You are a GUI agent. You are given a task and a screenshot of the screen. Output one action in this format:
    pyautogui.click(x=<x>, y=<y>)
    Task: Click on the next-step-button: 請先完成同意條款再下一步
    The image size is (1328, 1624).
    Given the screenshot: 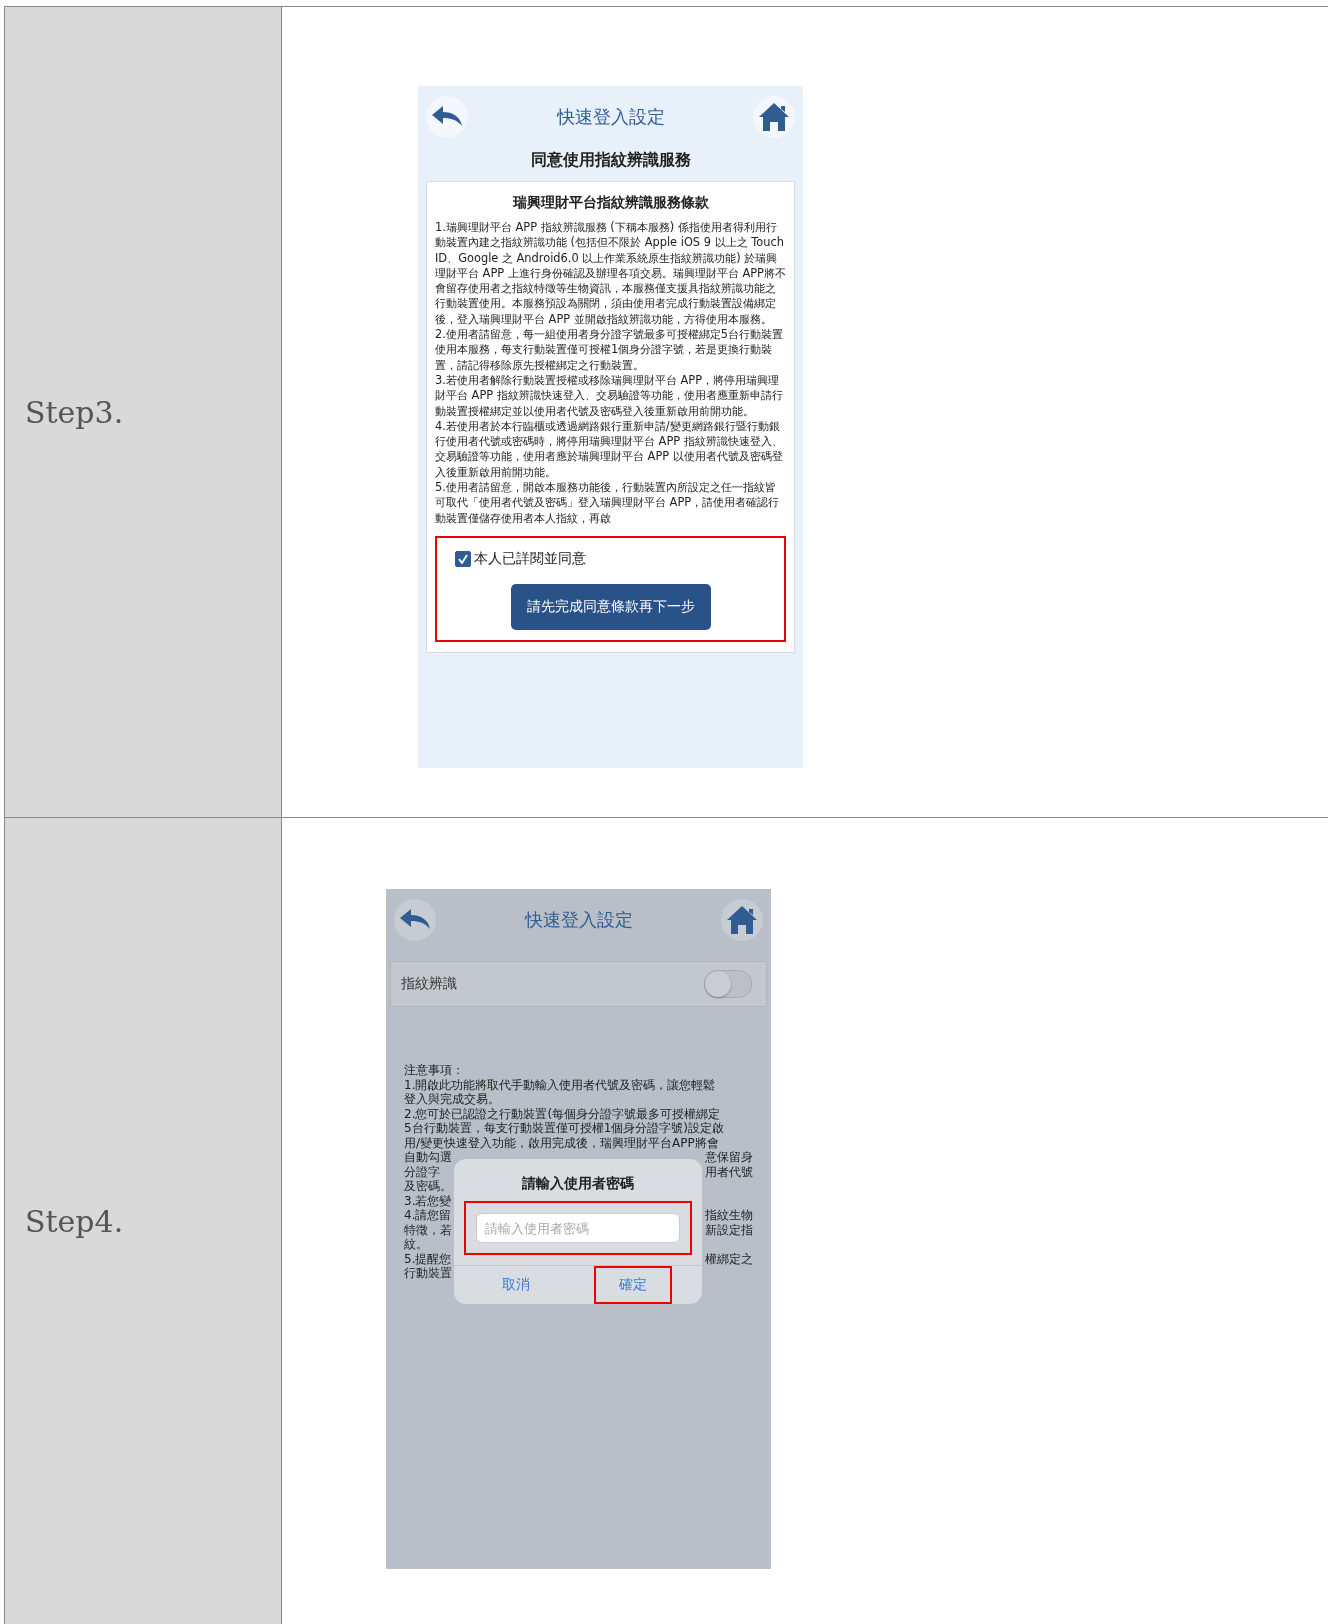 What is the action you would take?
    pyautogui.click(x=610, y=606)
    